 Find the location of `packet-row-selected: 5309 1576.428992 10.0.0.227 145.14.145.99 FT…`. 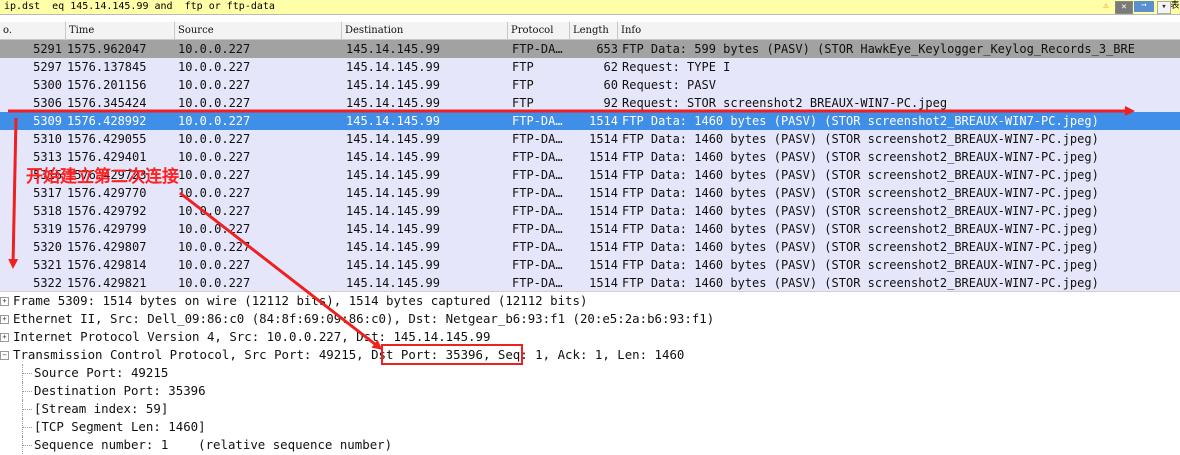

packet-row-selected: 5309 1576.428992 10.0.0.227 145.14.145.99 FT… is located at coordinates (590, 121).